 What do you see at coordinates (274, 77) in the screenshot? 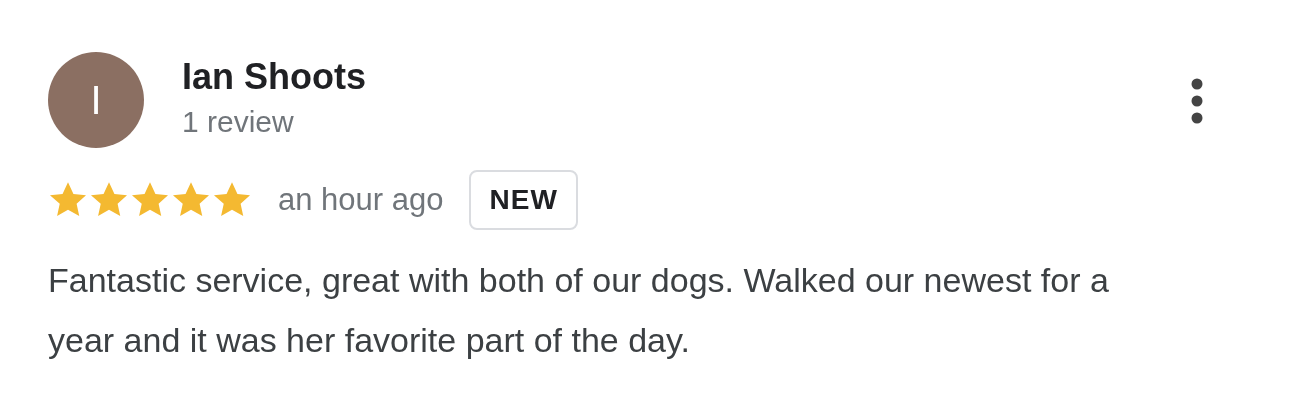
I see `author-name: Ian Shoots` at bounding box center [274, 77].